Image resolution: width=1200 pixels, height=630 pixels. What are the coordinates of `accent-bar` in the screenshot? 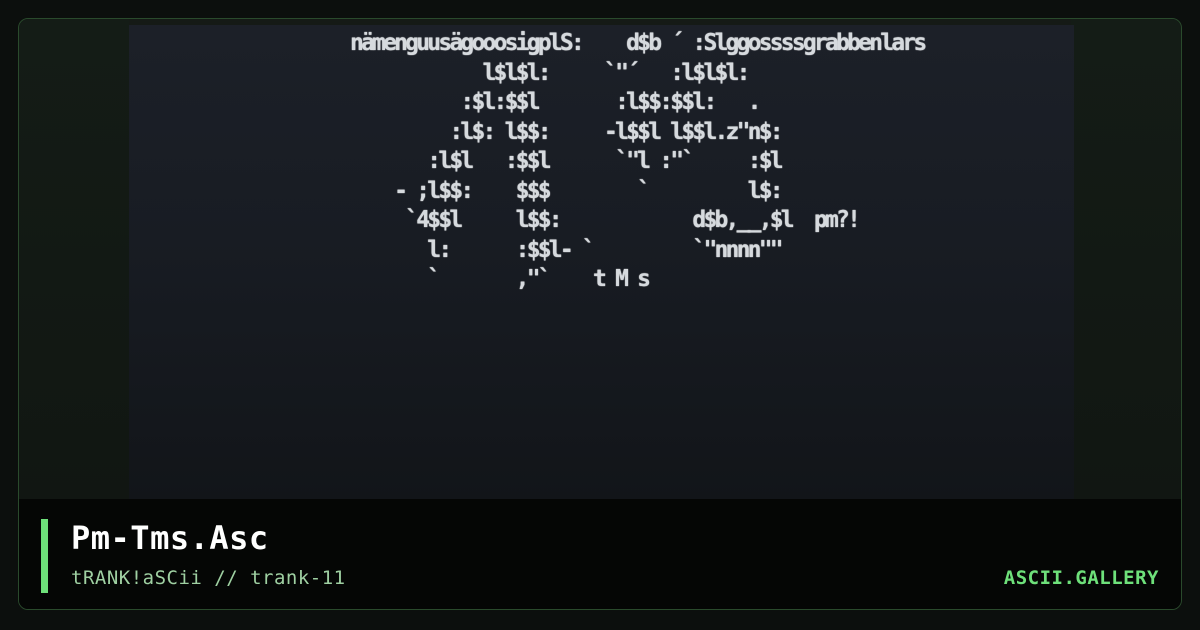 It's located at (44, 556).